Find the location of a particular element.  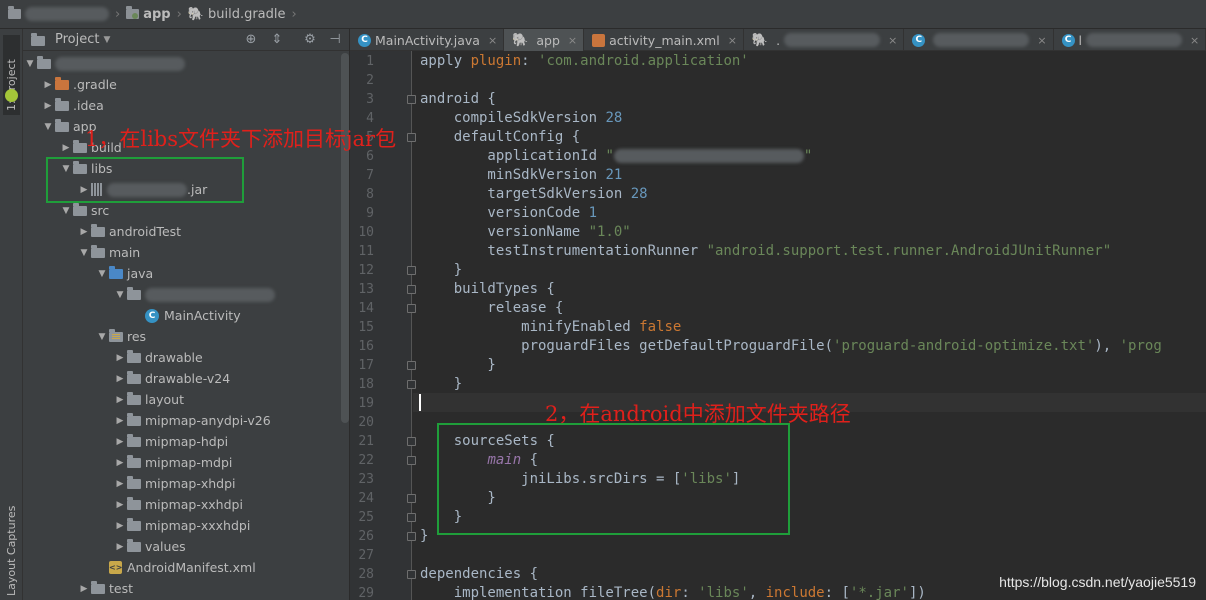

blurred-name is located at coordinates (832, 40).